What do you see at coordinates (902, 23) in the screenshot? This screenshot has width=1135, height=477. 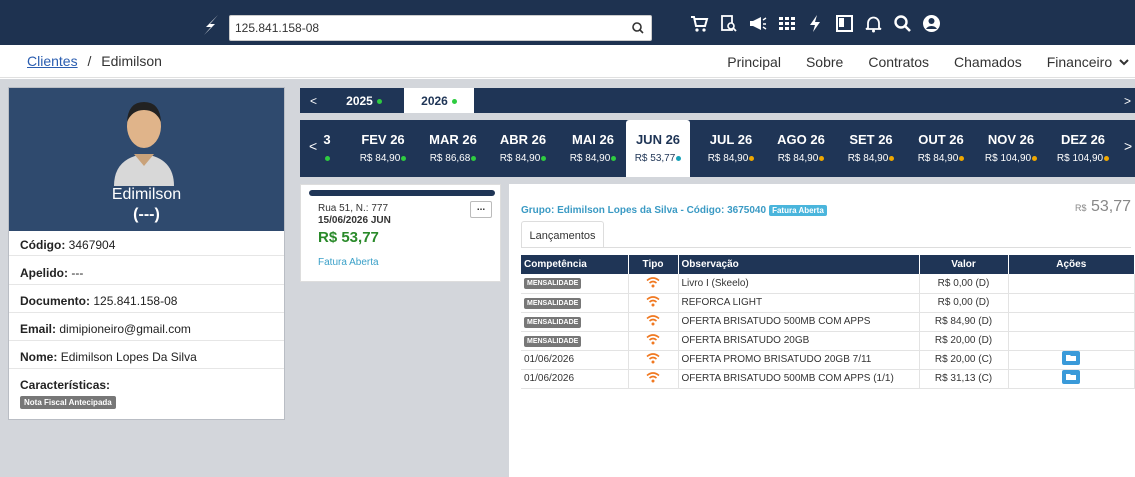 I see `magnifier-icon` at bounding box center [902, 23].